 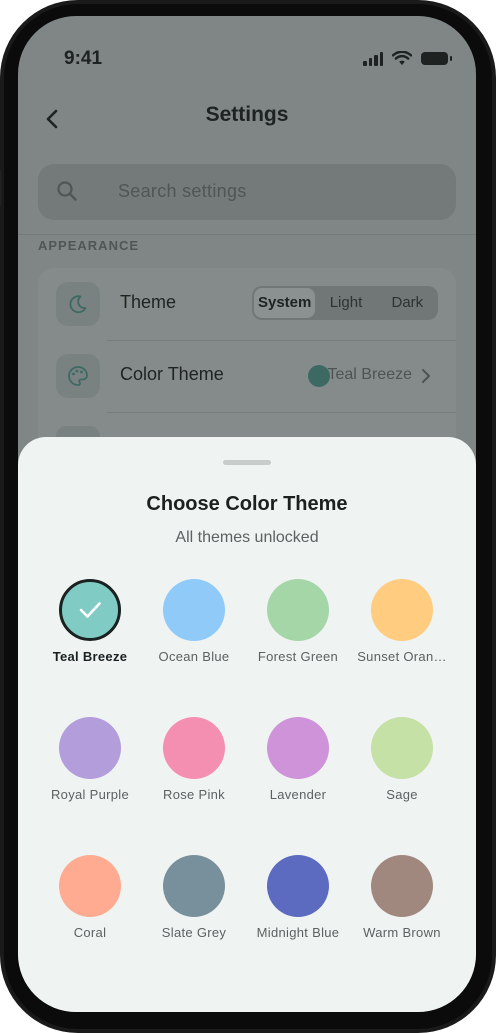 What do you see at coordinates (281, 412) in the screenshot?
I see `row-divider` at bounding box center [281, 412].